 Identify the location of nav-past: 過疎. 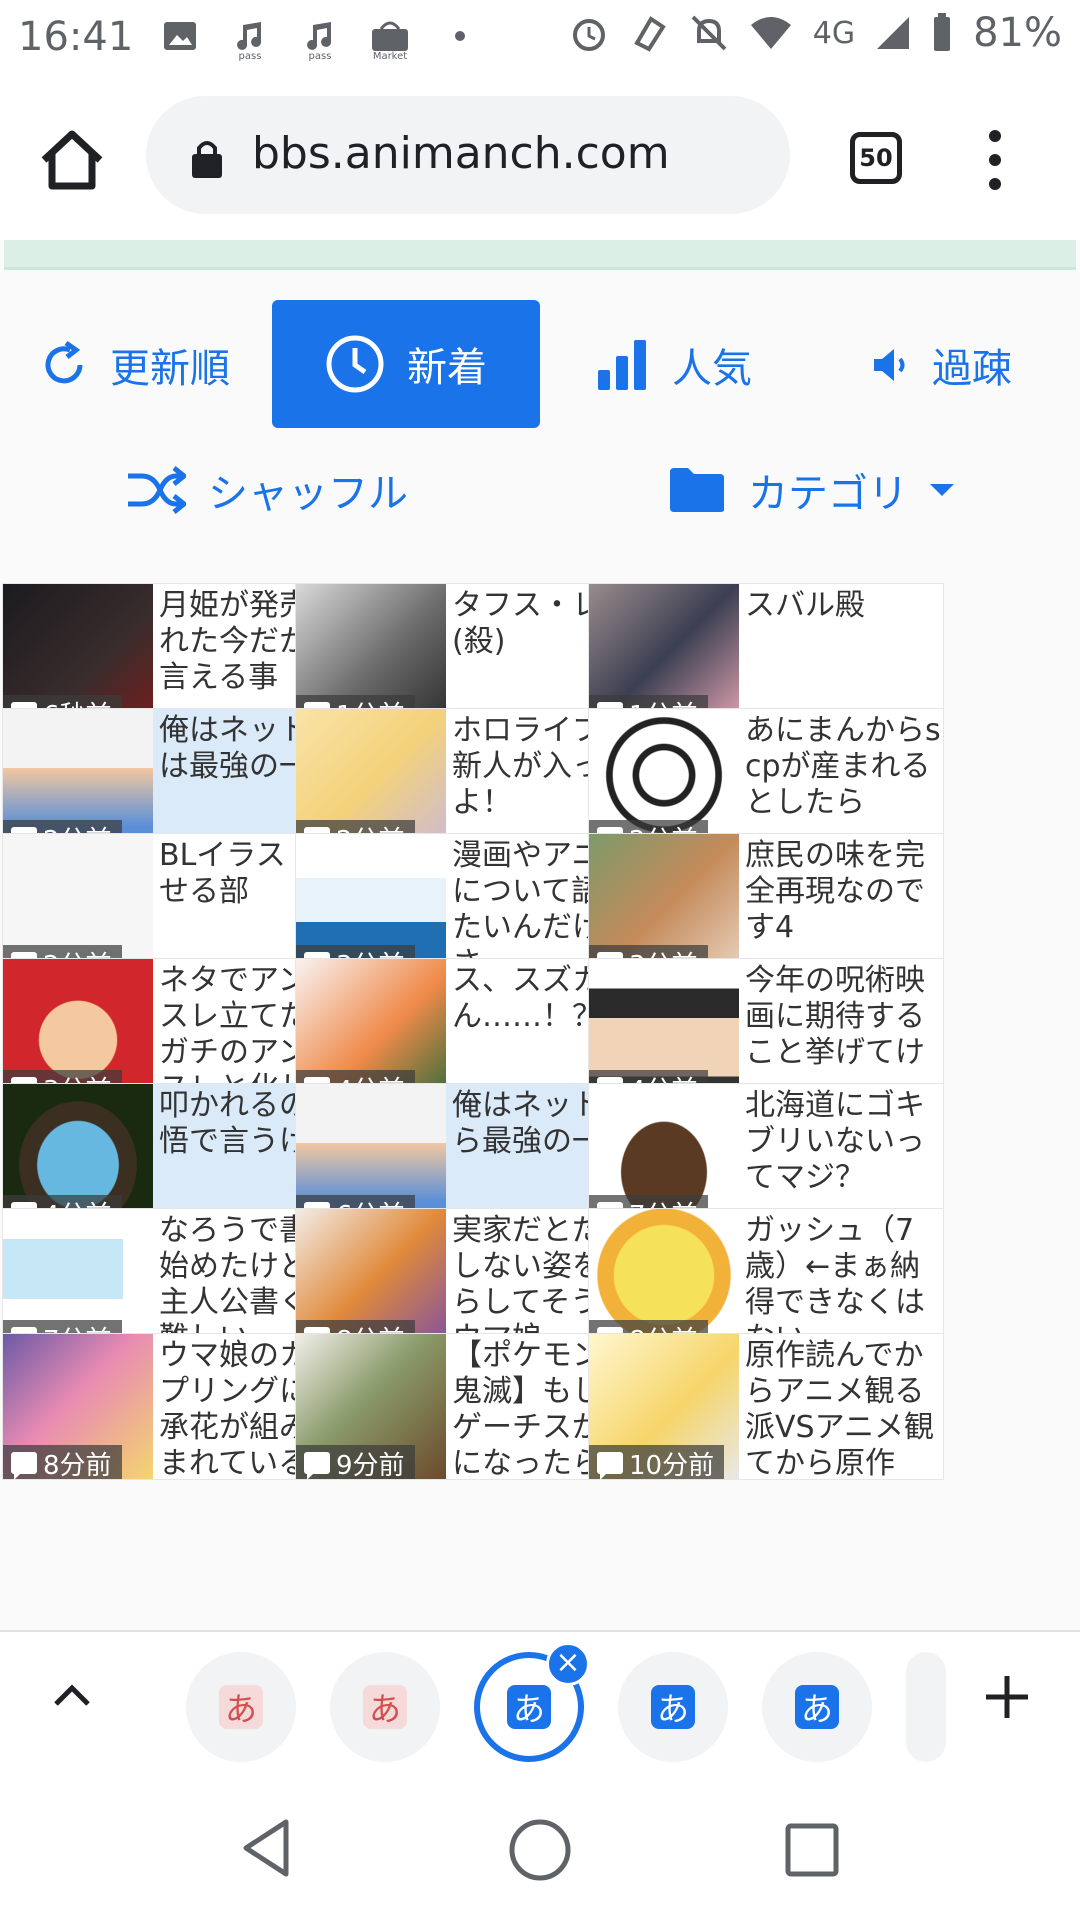
(941, 365).